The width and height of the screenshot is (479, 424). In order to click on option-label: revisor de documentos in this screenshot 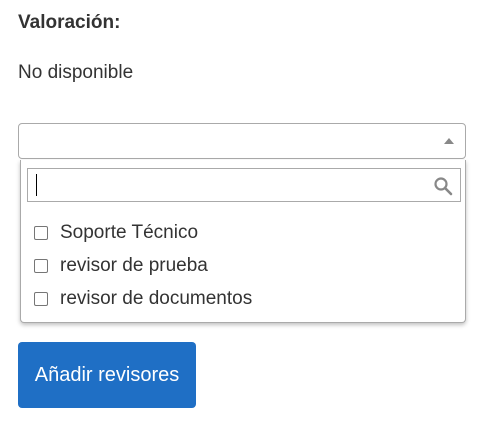, I will do `click(156, 298)`.